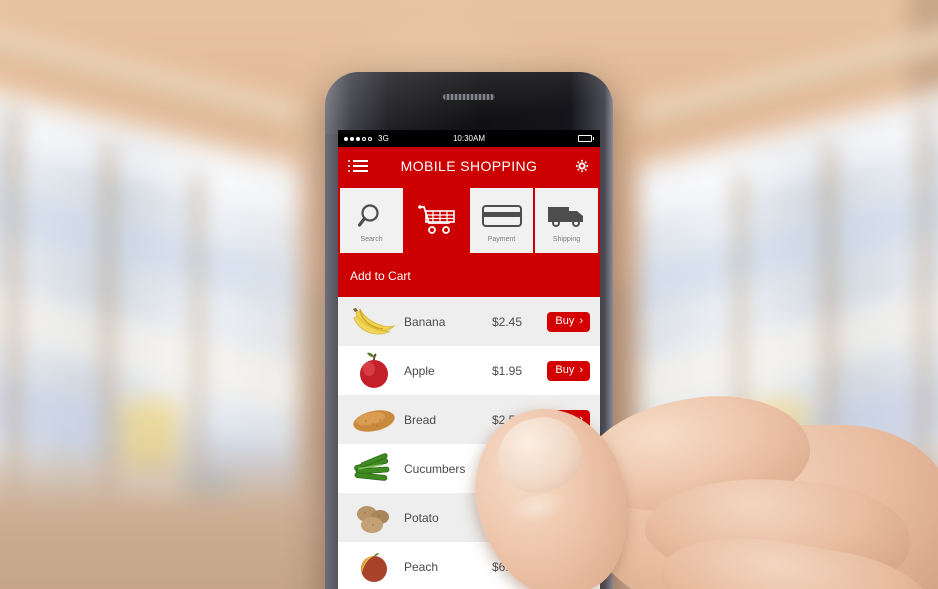  What do you see at coordinates (421, 566) in the screenshot?
I see `product-name: Peach` at bounding box center [421, 566].